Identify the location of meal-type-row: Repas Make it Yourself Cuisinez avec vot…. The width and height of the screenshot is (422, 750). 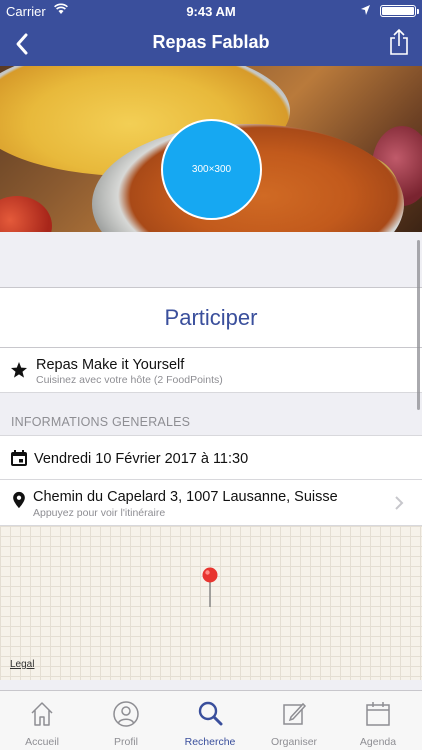
(211, 370).